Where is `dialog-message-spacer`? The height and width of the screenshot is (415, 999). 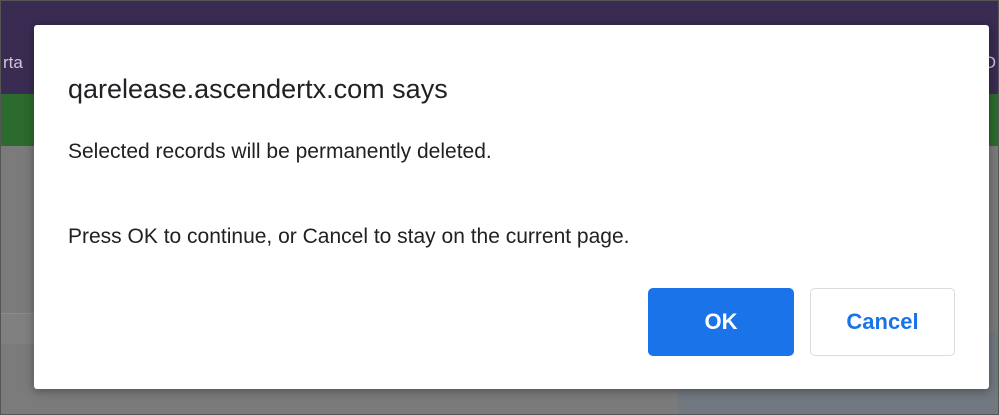
dialog-message-spacer is located at coordinates (348, 194).